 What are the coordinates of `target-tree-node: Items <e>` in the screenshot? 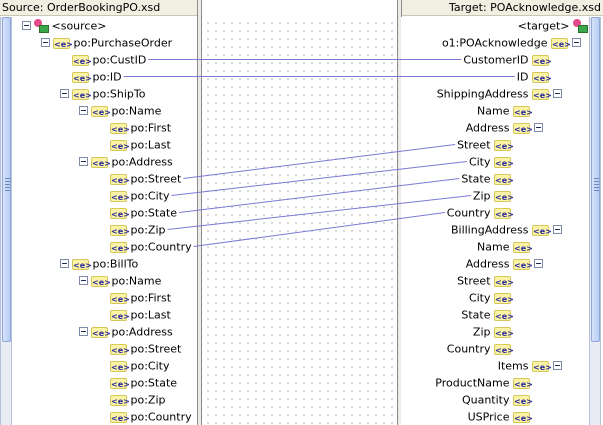 It's located at (530, 365).